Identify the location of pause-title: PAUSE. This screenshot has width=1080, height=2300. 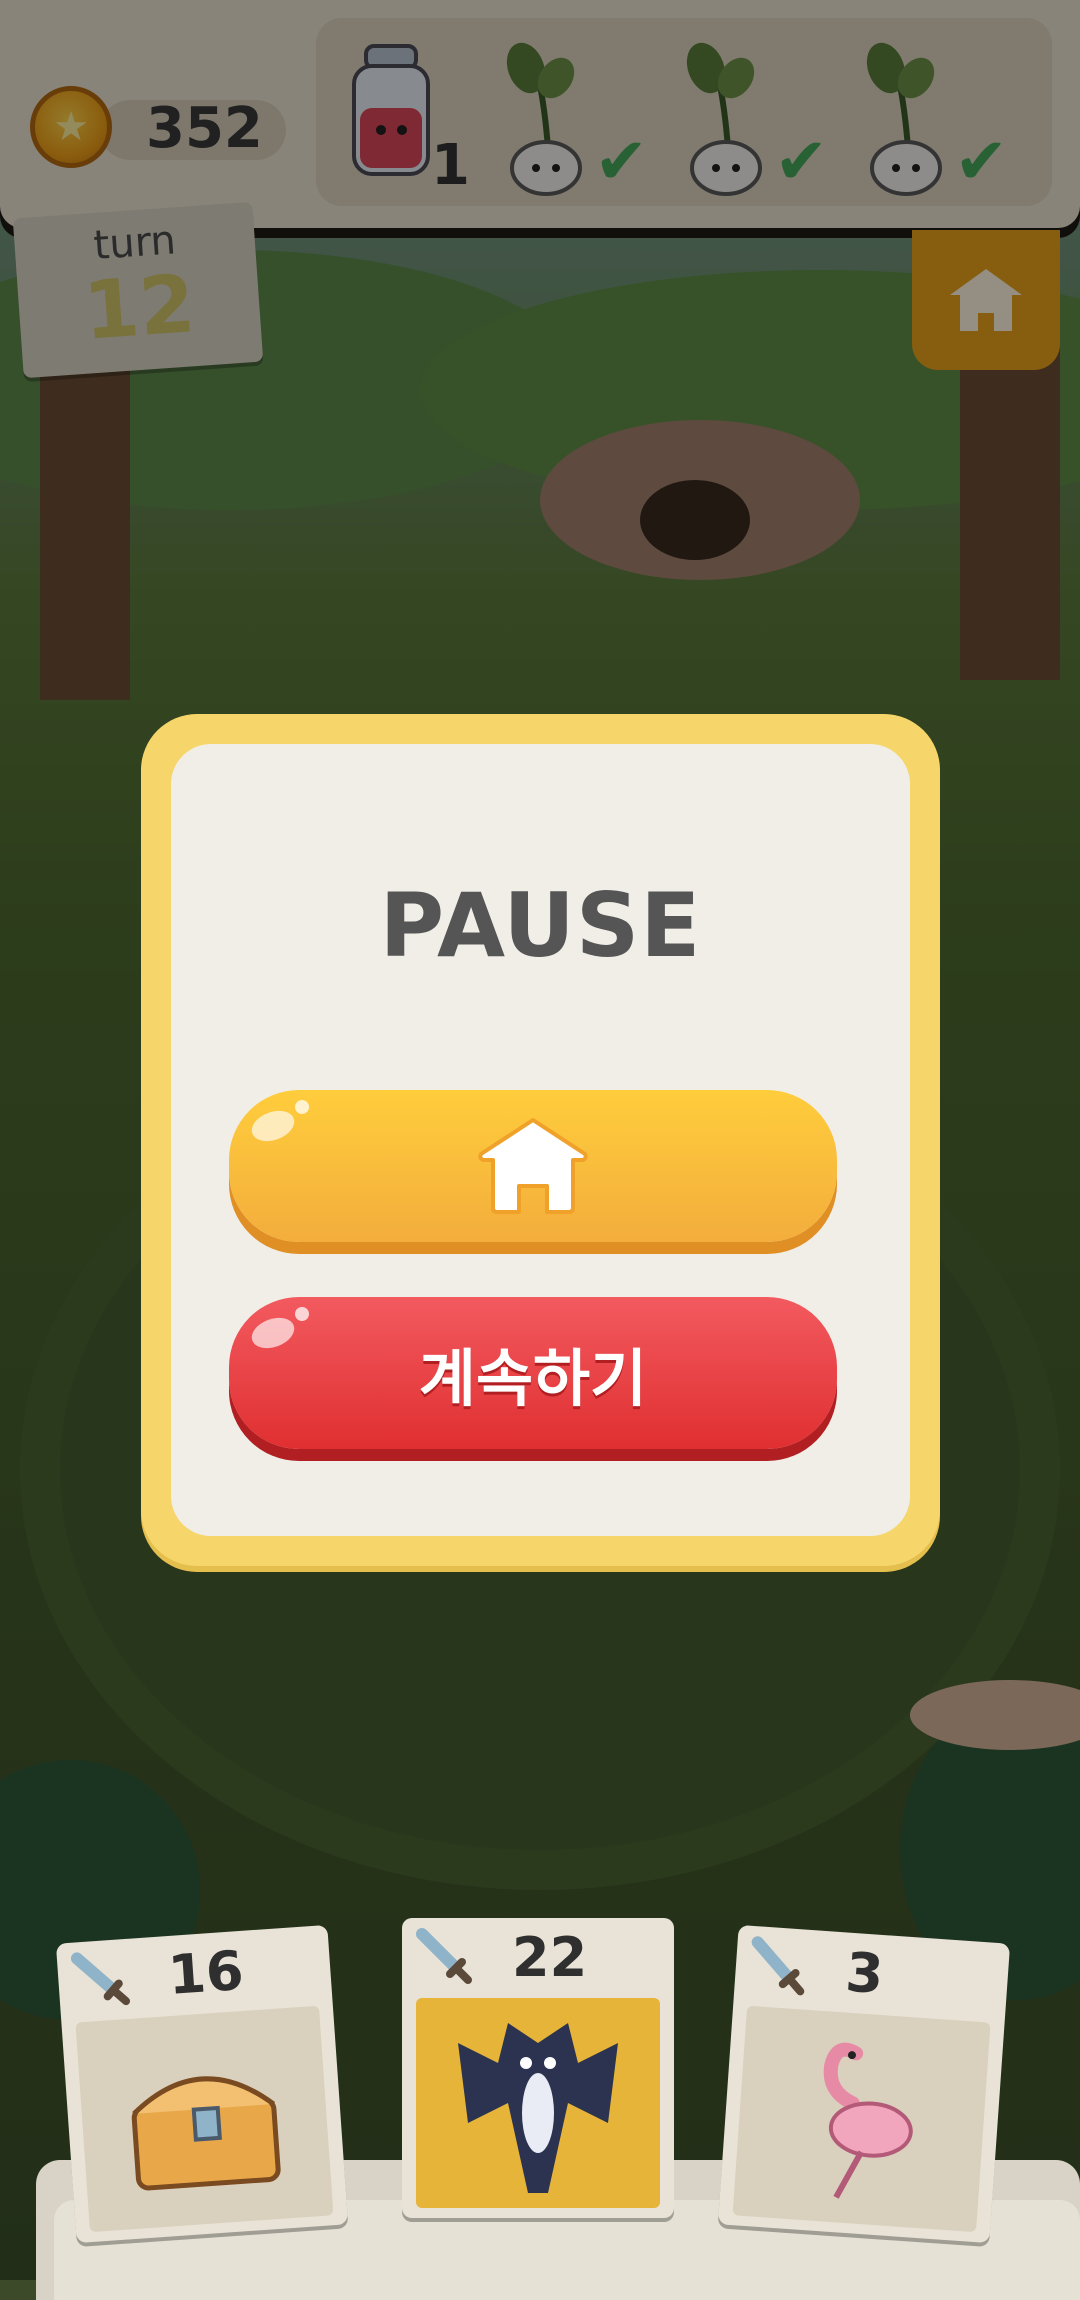
(540, 925).